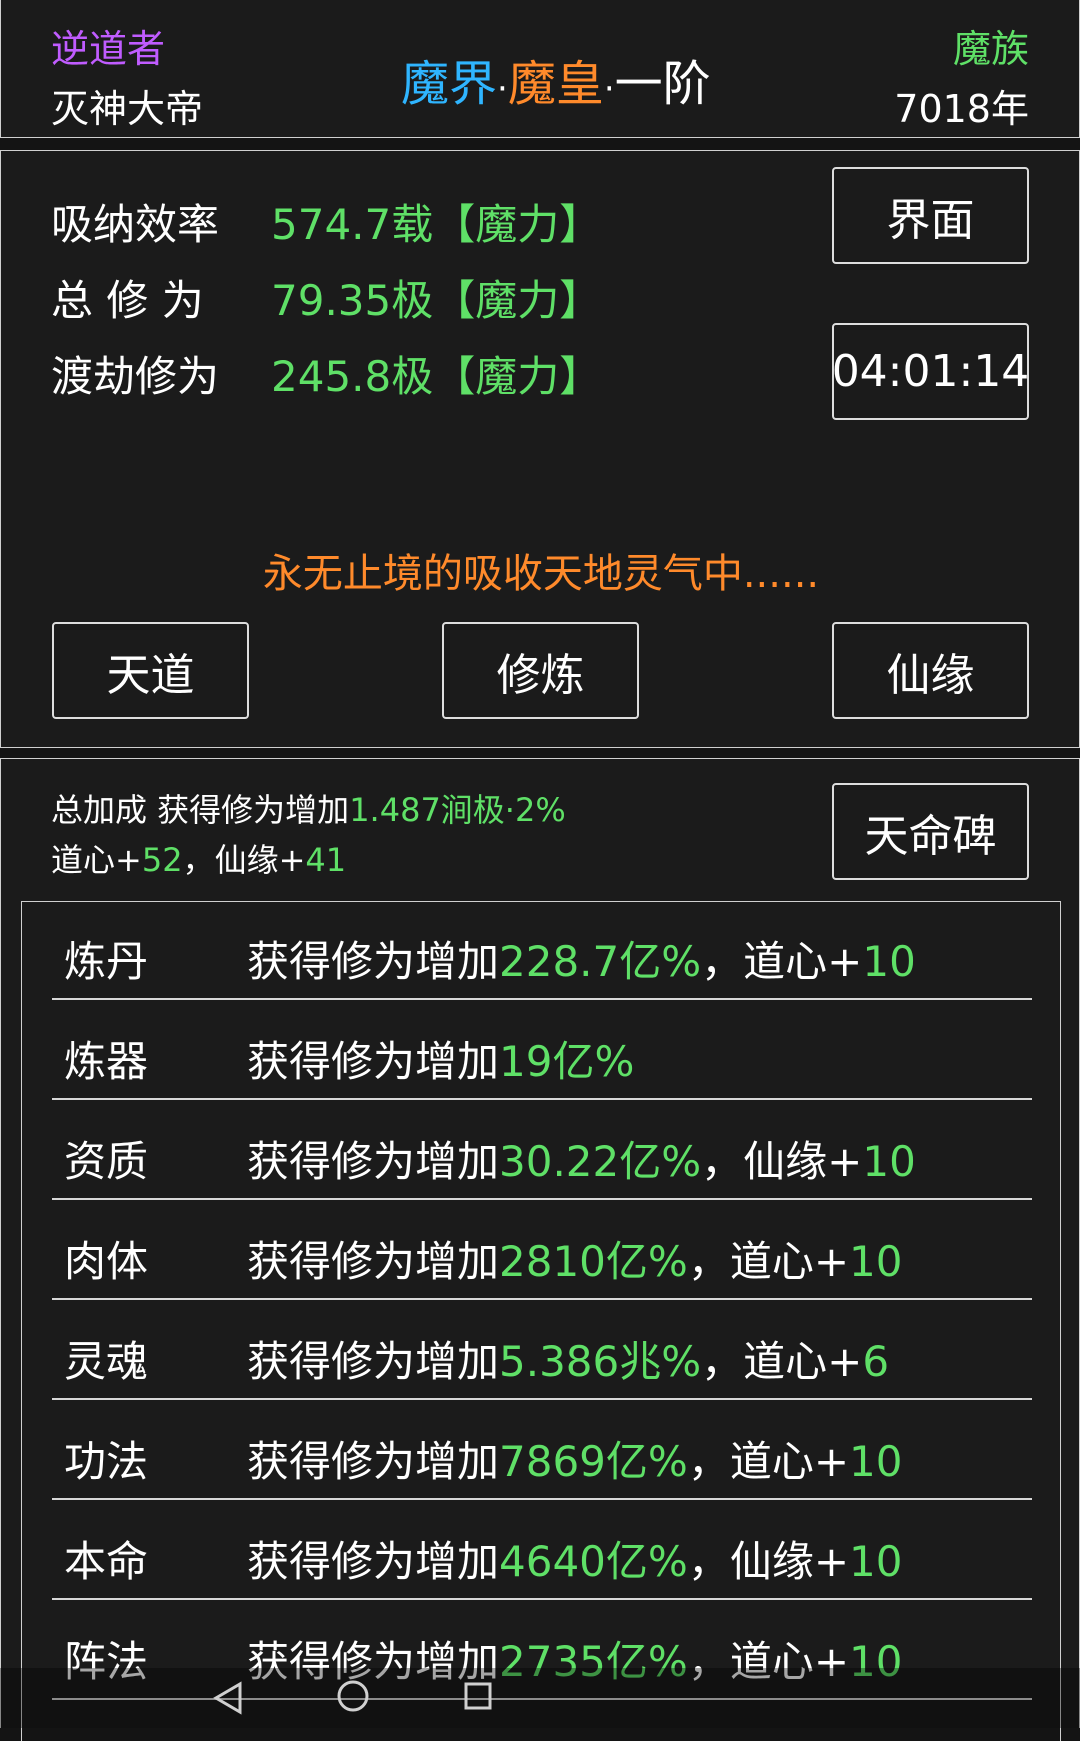 The height and width of the screenshot is (1741, 1080). Describe the element at coordinates (478, 1696) in the screenshot. I see `recent-apps-icon` at that location.